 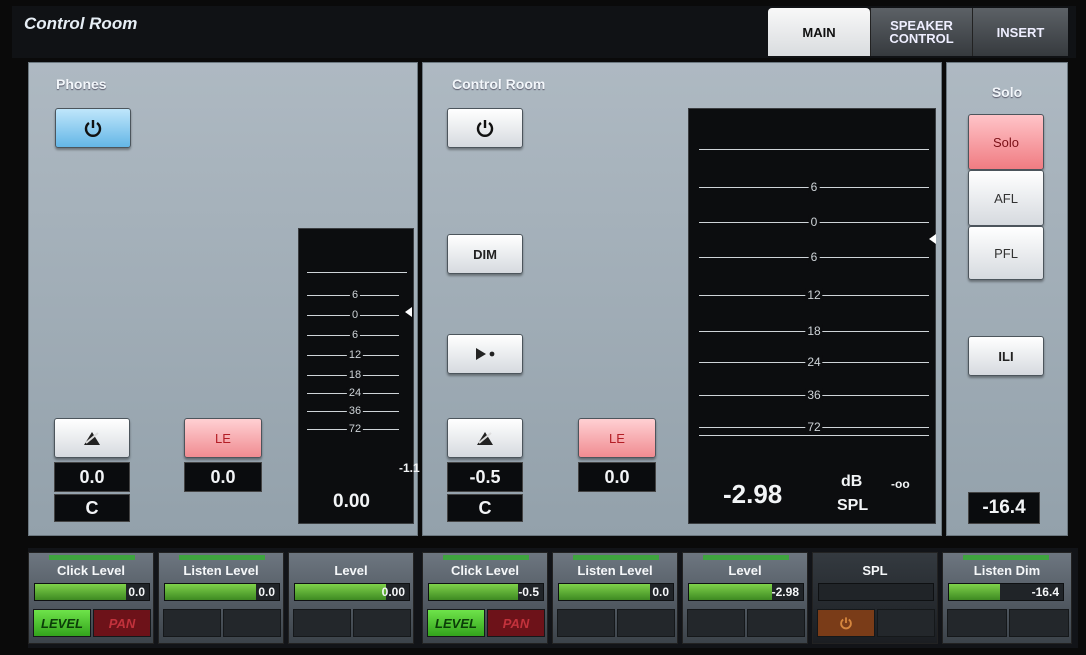 I want to click on phones-meter: 6 0 6 12 18 24 36 72 -1.1 0.00, so click(x=359, y=376).